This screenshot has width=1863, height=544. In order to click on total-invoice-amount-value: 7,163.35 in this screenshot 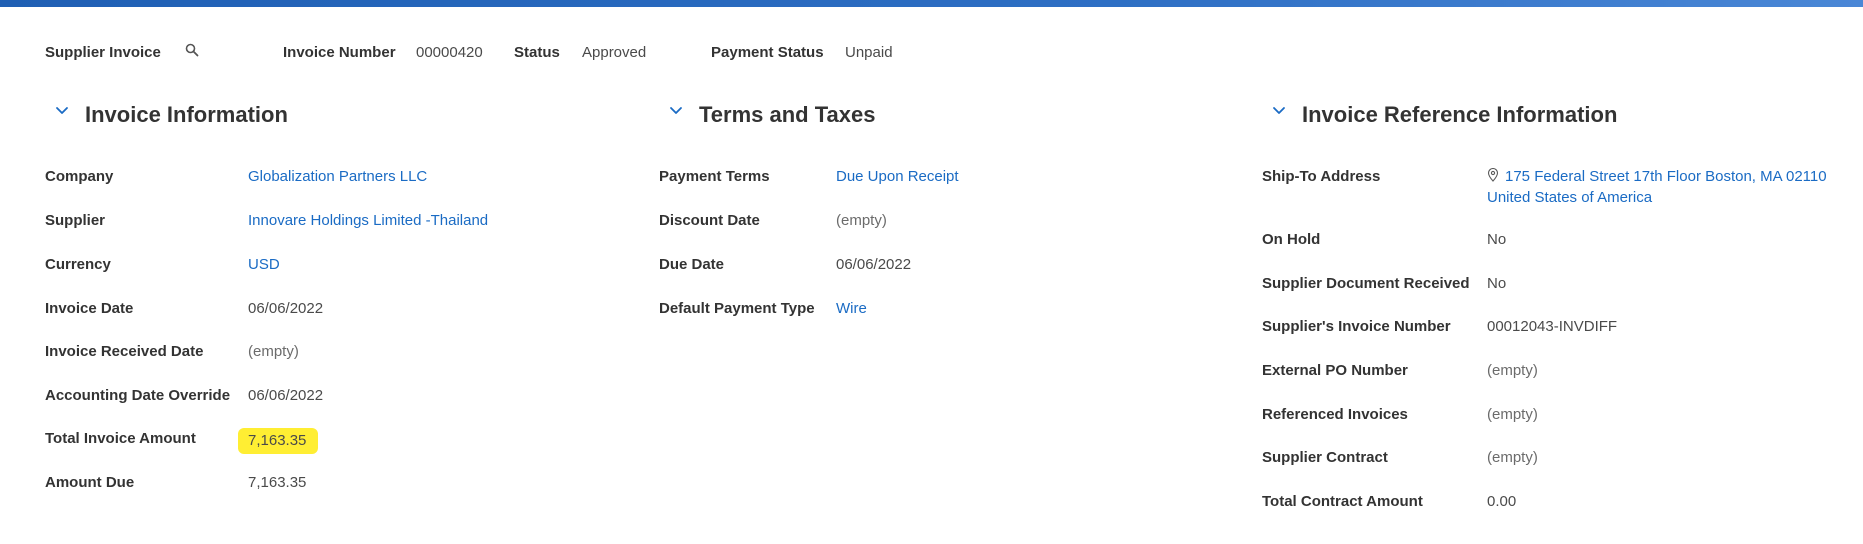, I will do `click(278, 441)`.